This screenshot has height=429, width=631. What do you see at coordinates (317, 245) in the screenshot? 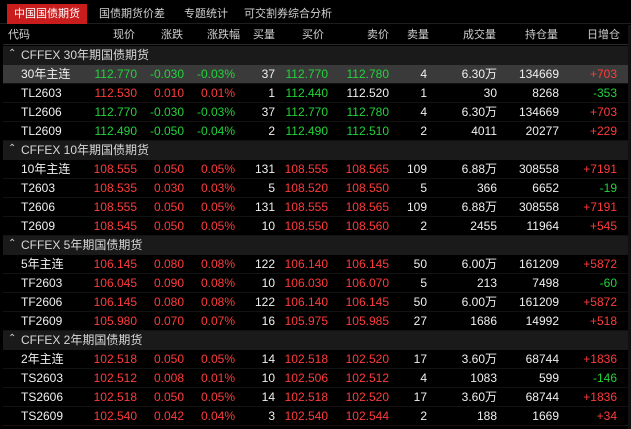
I see `group-header: ⌃ CFFEX 5年期国债期货` at bounding box center [317, 245].